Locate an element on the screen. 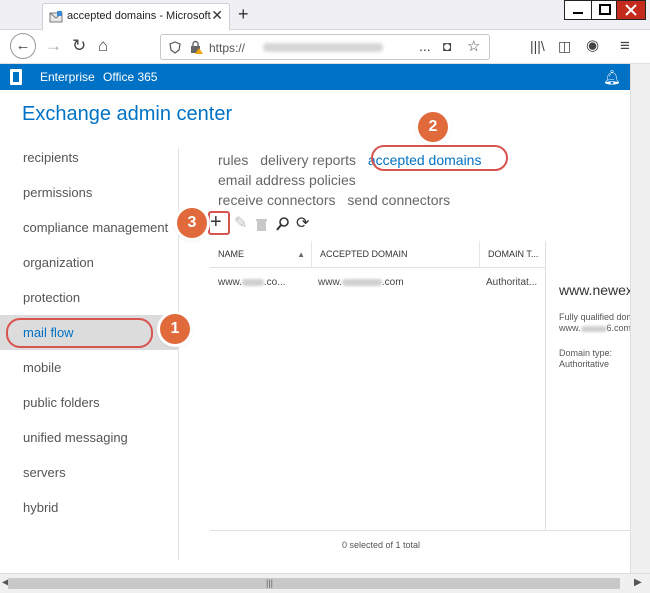 Image resolution: width=650 pixels, height=593 pixels. tab-delivery-reports: delivery reports is located at coordinates (308, 160).